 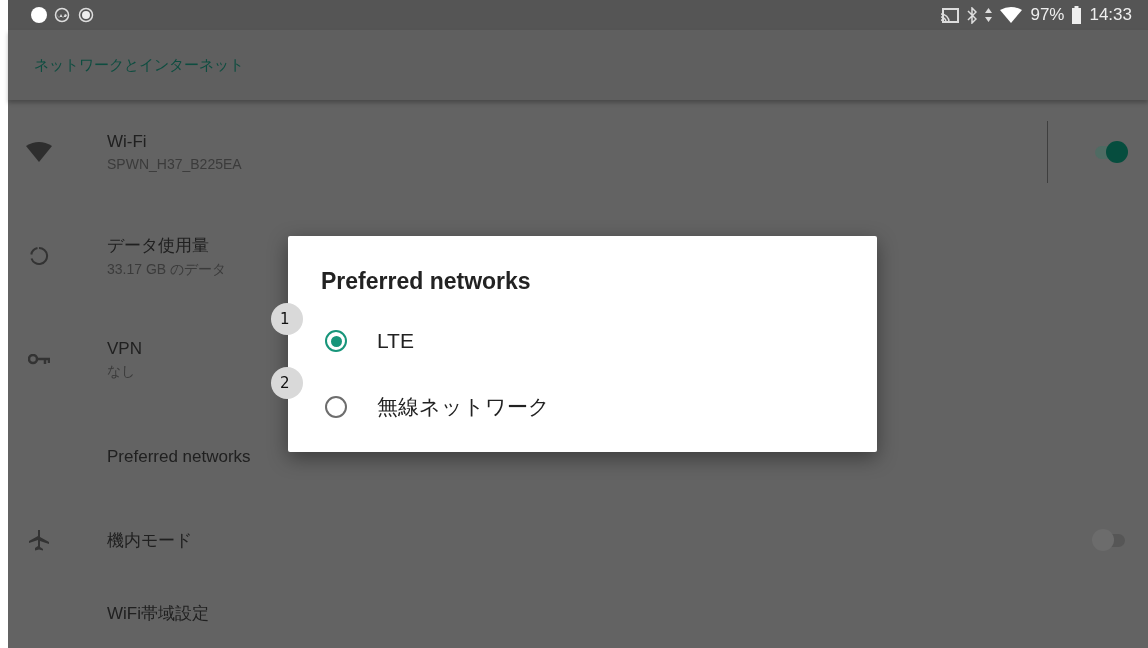 What do you see at coordinates (1110, 15) in the screenshot?
I see `clock: 14:33` at bounding box center [1110, 15].